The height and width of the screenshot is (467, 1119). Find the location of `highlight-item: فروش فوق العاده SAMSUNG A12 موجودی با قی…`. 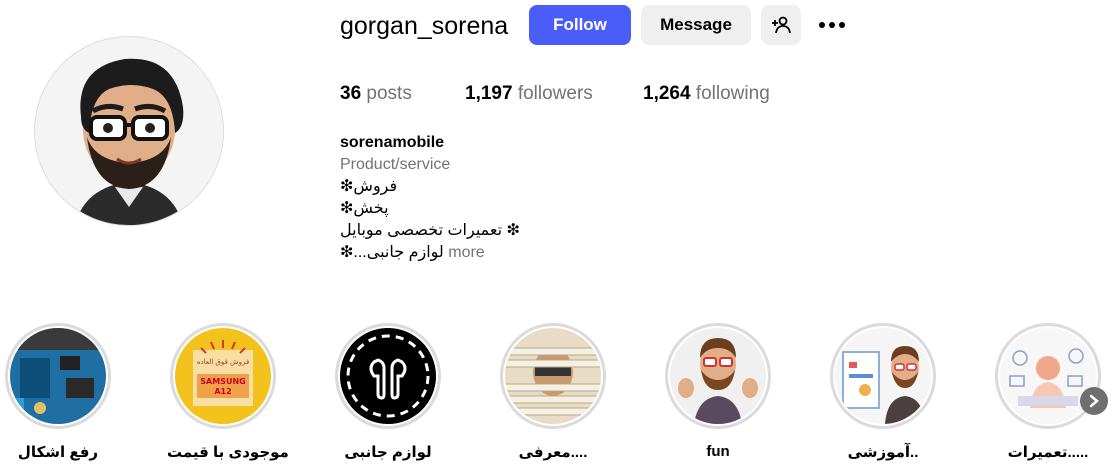

highlight-item: فروش فوق العاده SAMSUNG A12 موجودی با قی… is located at coordinates (228, 392).